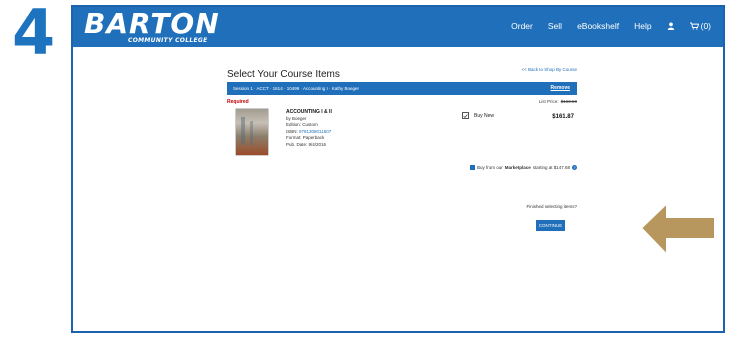 The width and height of the screenshot is (733, 337). I want to click on cart-icon, so click(694, 26).